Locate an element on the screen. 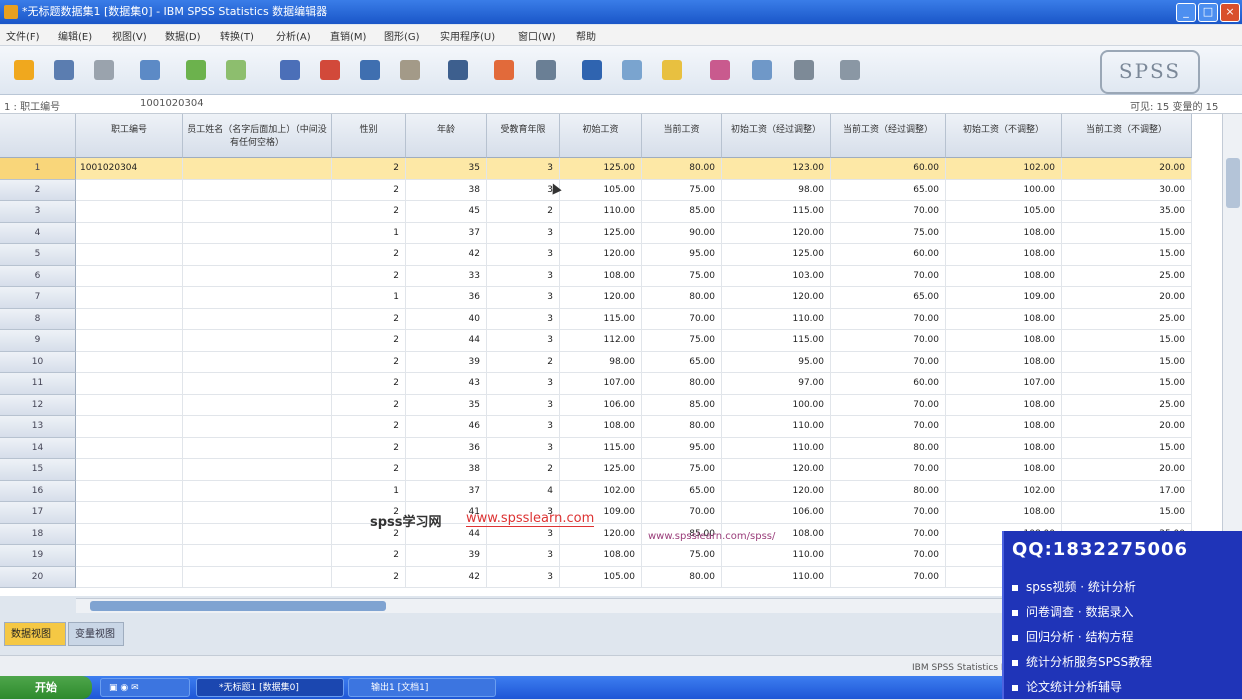 The width and height of the screenshot is (1242, 700). cell-start-salary-adj: 103.00 is located at coordinates (776, 276).